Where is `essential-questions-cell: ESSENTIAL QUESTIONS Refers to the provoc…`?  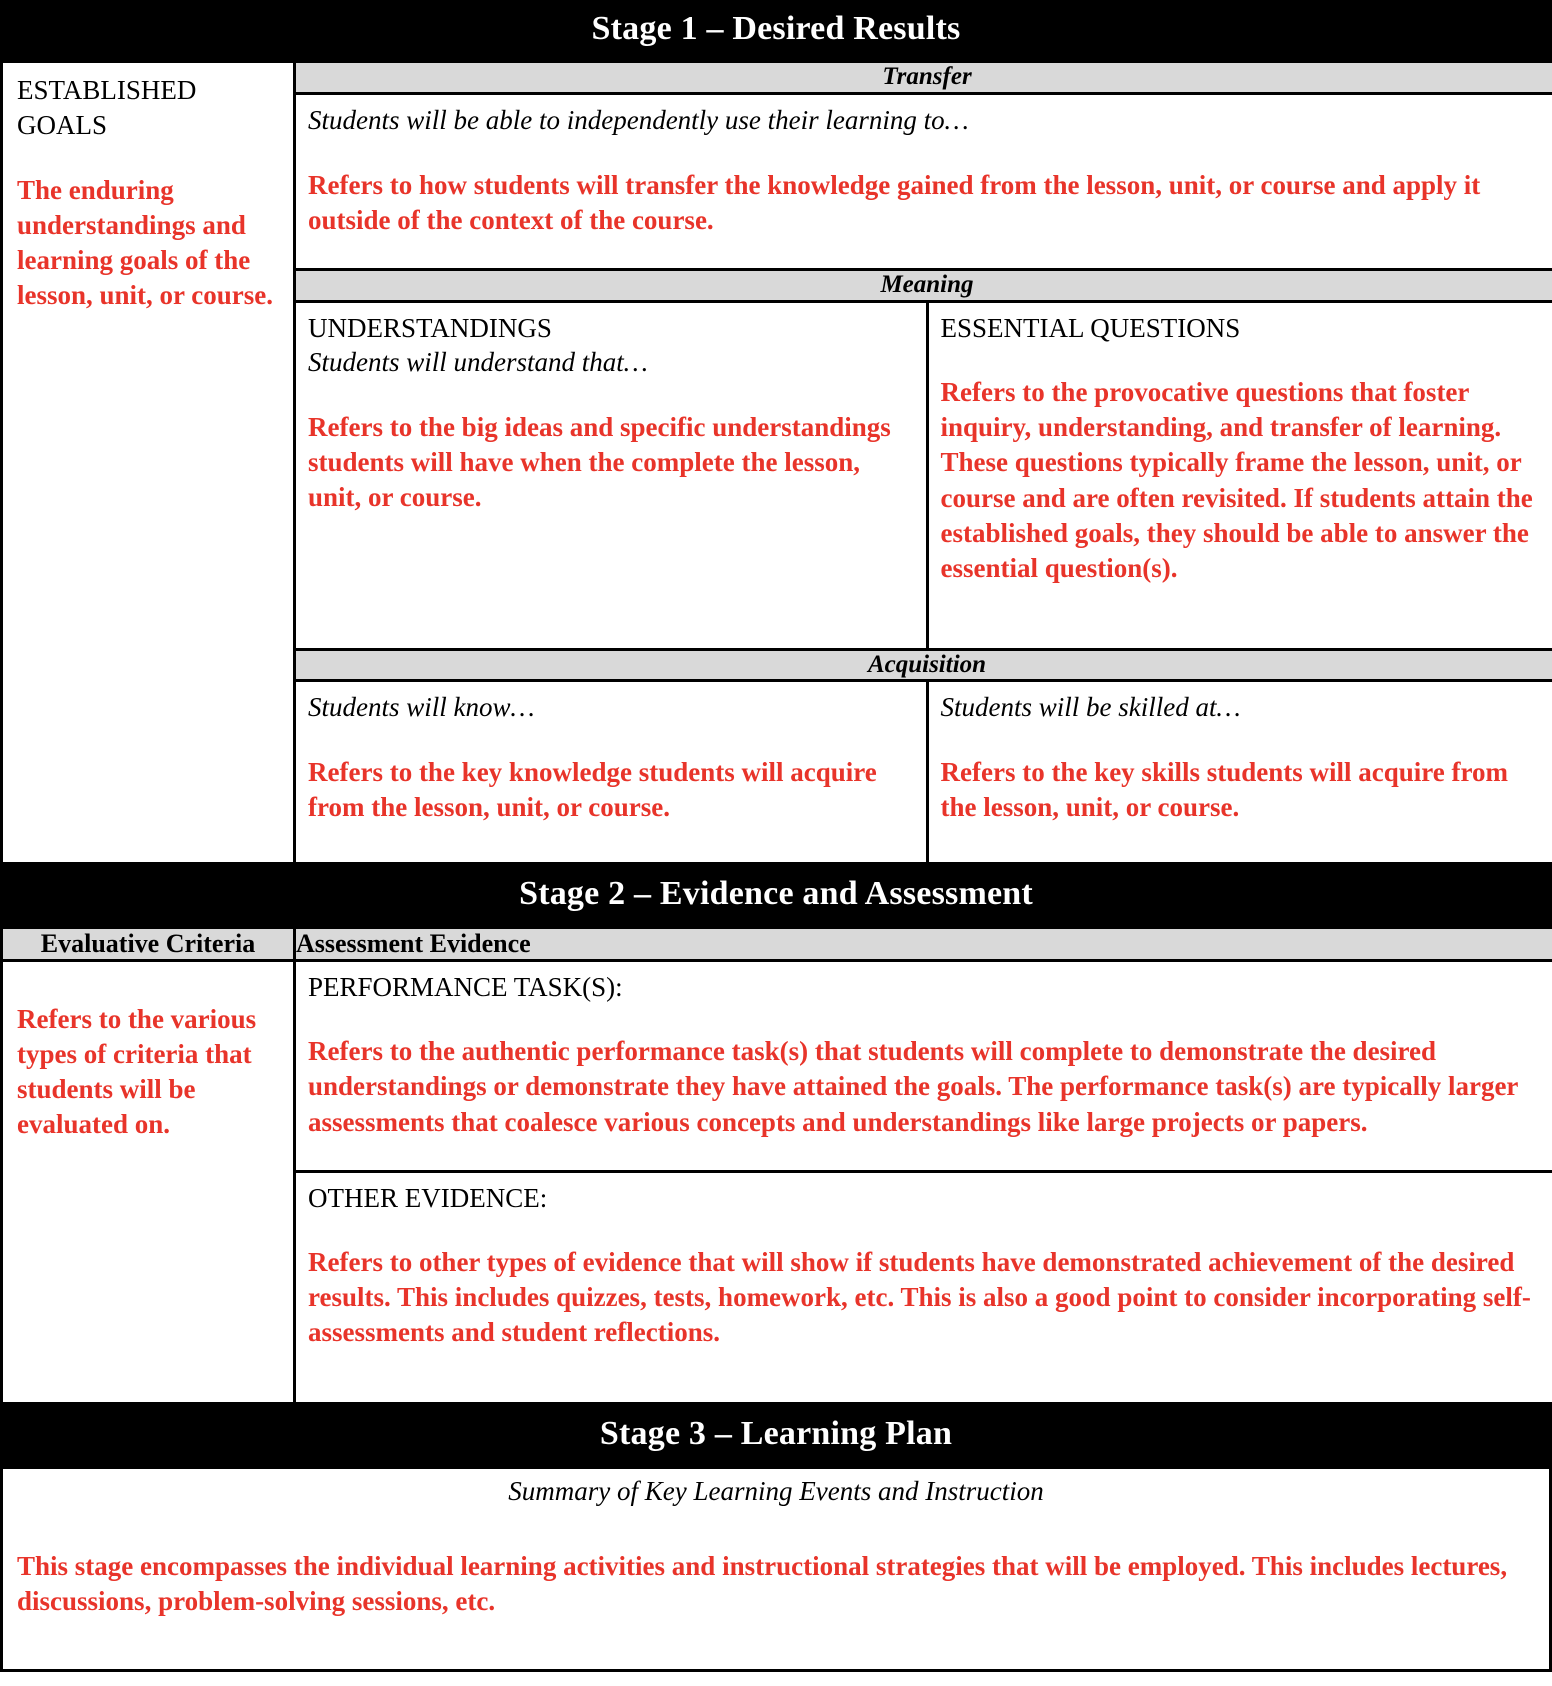 essential-questions-cell: ESSENTIAL QUESTIONS Refers to the provoc… is located at coordinates (1238, 475).